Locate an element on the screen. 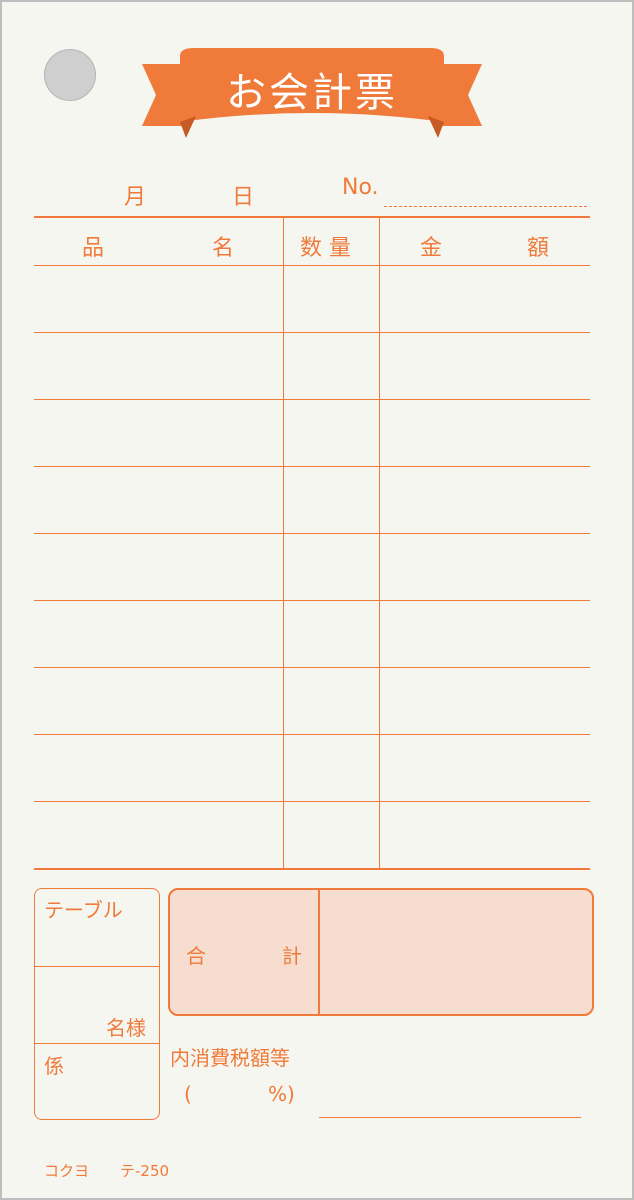 Image resolution: width=634 pixels, height=1200 pixels. table-bottom-rule is located at coordinates (312, 869).